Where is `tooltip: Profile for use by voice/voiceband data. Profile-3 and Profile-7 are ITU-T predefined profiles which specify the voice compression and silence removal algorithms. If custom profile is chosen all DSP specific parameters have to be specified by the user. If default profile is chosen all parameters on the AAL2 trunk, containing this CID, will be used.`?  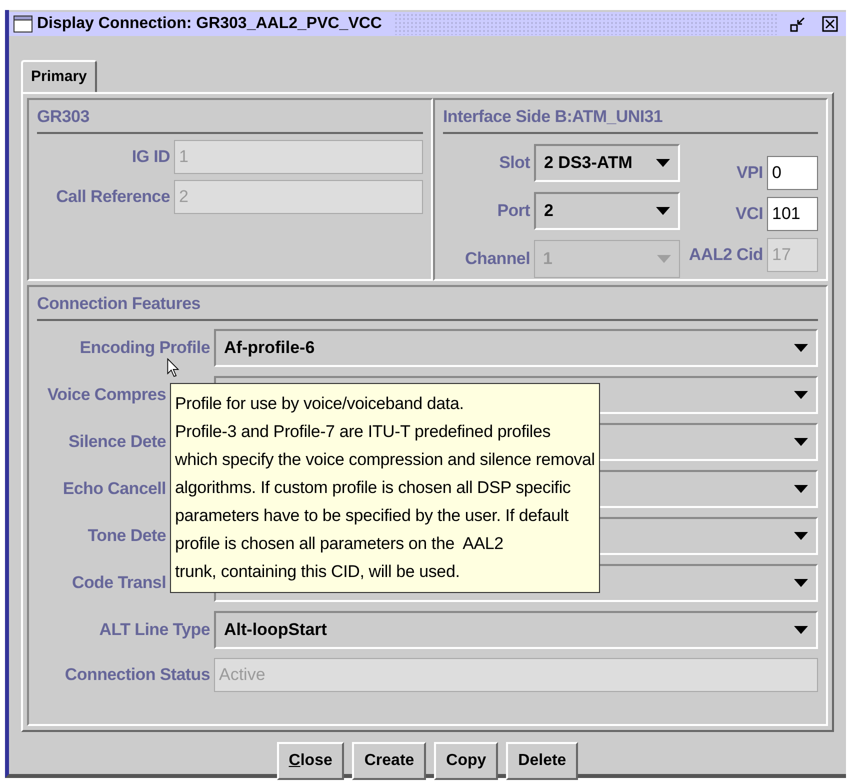
tooltip: Profile for use by voice/voiceband data. Profile-3 and Profile-7 are ITU-T predefined profiles which specify the voice compression and silence removal algorithms. If custom profile is chosen all DSP specific parameters have to be specified by the user. If default profile is chosen all parameters on the AAL2 trunk, containing this CID, will be used. is located at coordinates (385, 488).